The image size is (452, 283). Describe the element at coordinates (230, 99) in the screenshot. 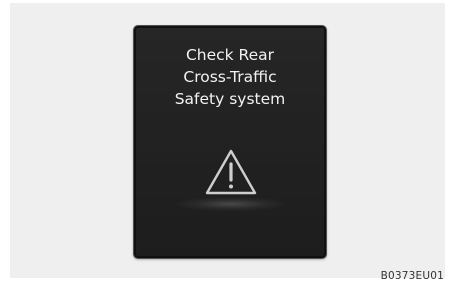

I see `warning-message-line-3: Safety system` at that location.